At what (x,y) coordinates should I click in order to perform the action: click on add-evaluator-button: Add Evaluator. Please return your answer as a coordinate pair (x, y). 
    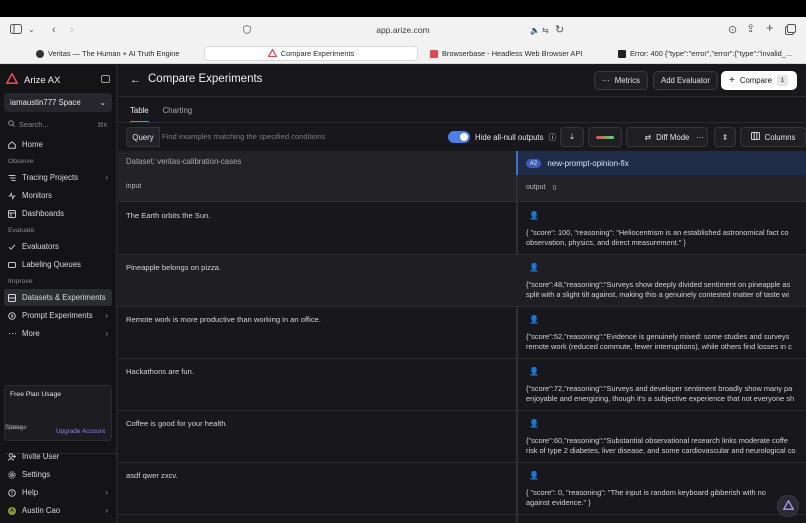
    Looking at the image, I should click on (685, 80).